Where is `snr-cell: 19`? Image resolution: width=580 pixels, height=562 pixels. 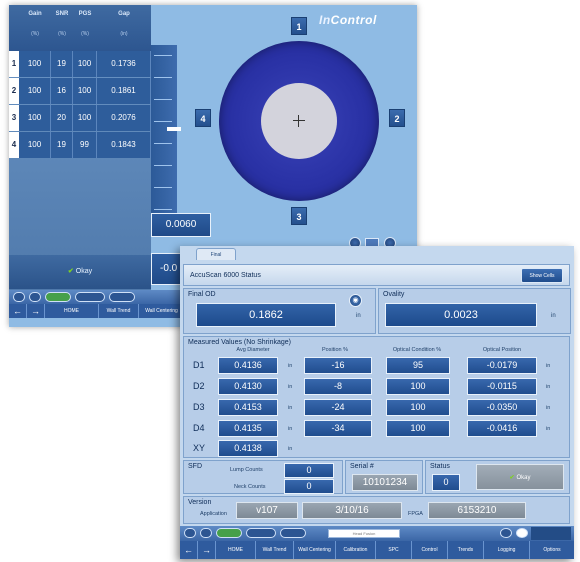 snr-cell: 19 is located at coordinates (62, 64).